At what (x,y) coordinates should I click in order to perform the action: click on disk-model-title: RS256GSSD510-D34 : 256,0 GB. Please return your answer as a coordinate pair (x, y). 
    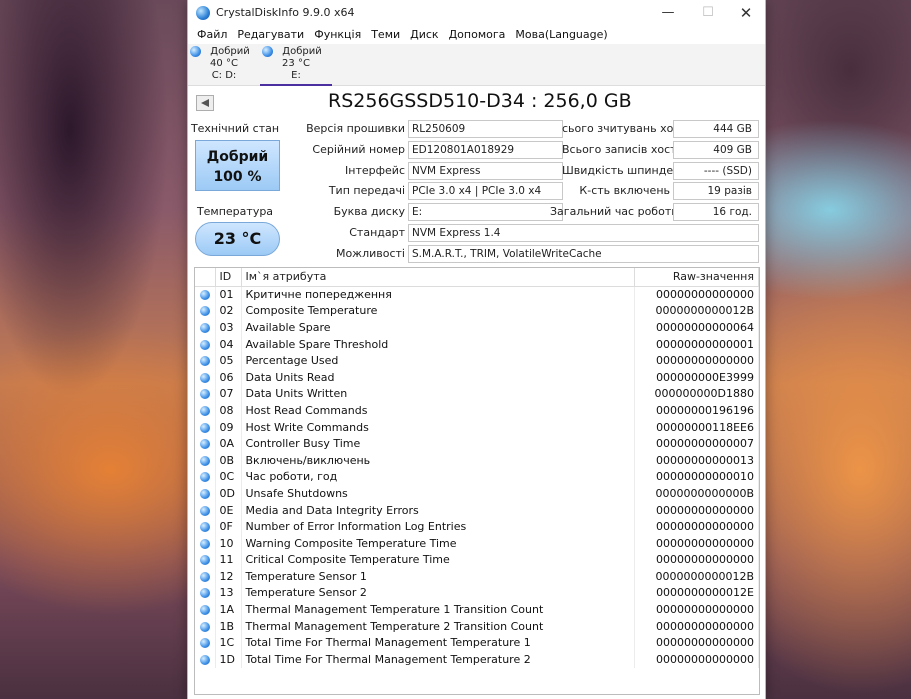
    Looking at the image, I should click on (480, 101).